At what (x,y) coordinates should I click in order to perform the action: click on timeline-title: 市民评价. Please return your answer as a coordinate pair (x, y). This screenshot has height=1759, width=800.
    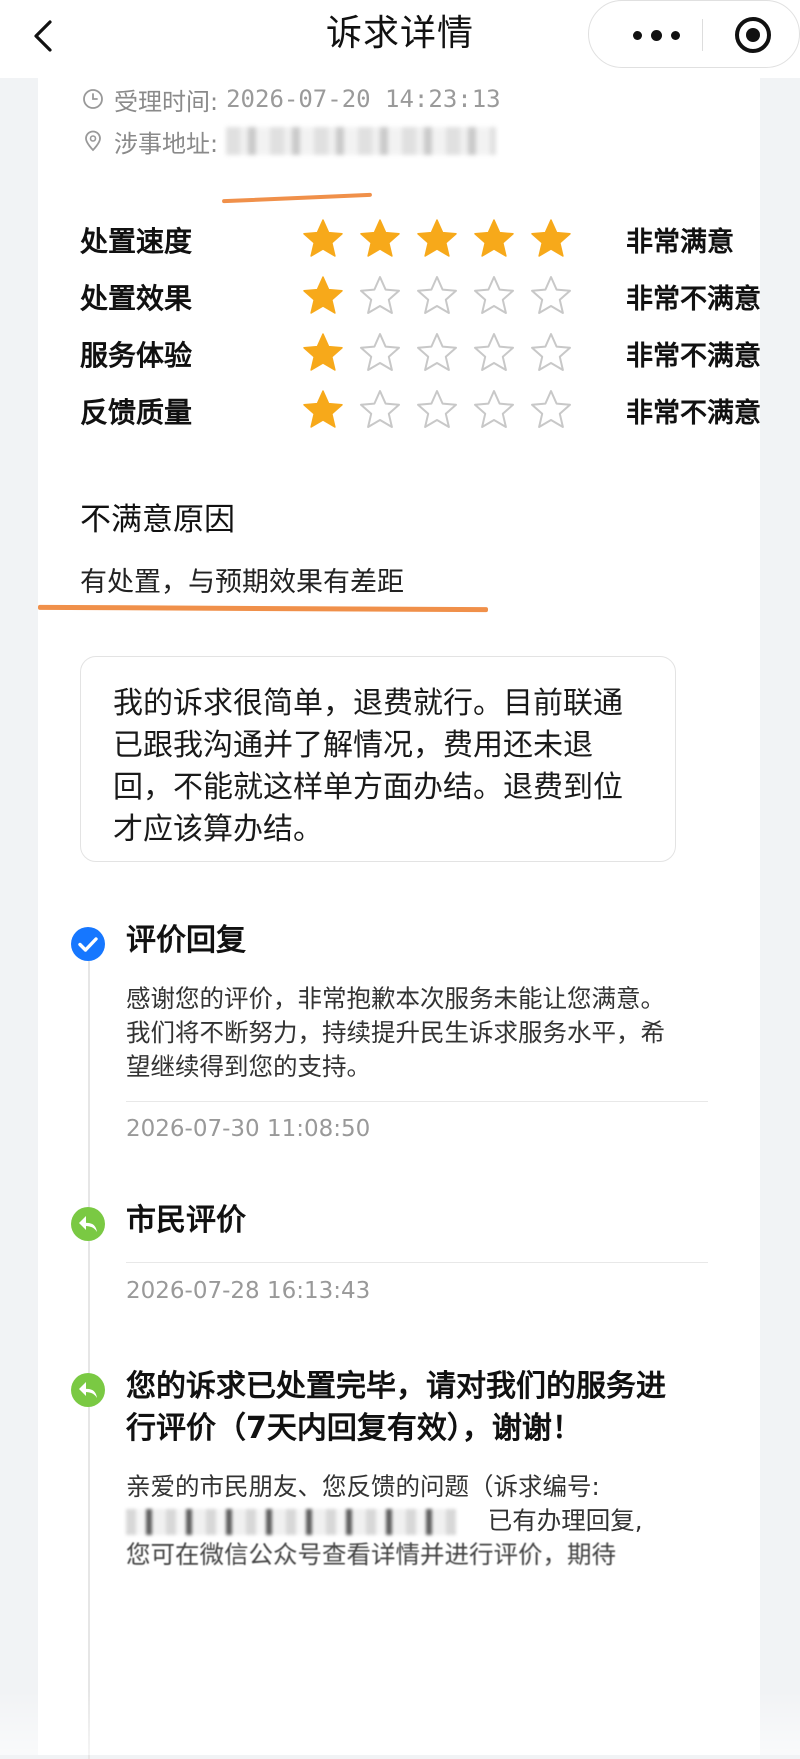
    Looking at the image, I should click on (186, 1220).